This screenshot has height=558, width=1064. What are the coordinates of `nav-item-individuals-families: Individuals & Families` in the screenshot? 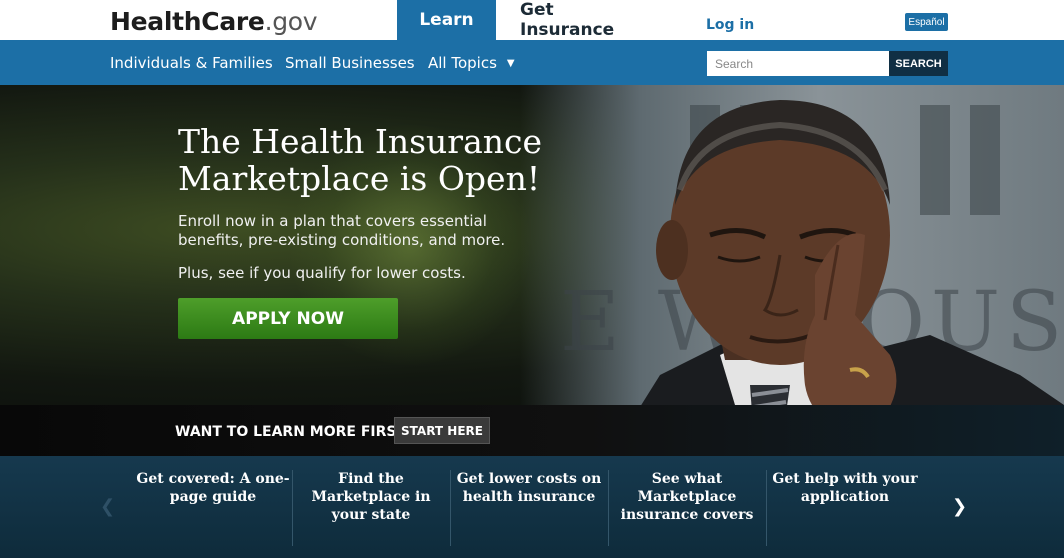 It's located at (191, 63).